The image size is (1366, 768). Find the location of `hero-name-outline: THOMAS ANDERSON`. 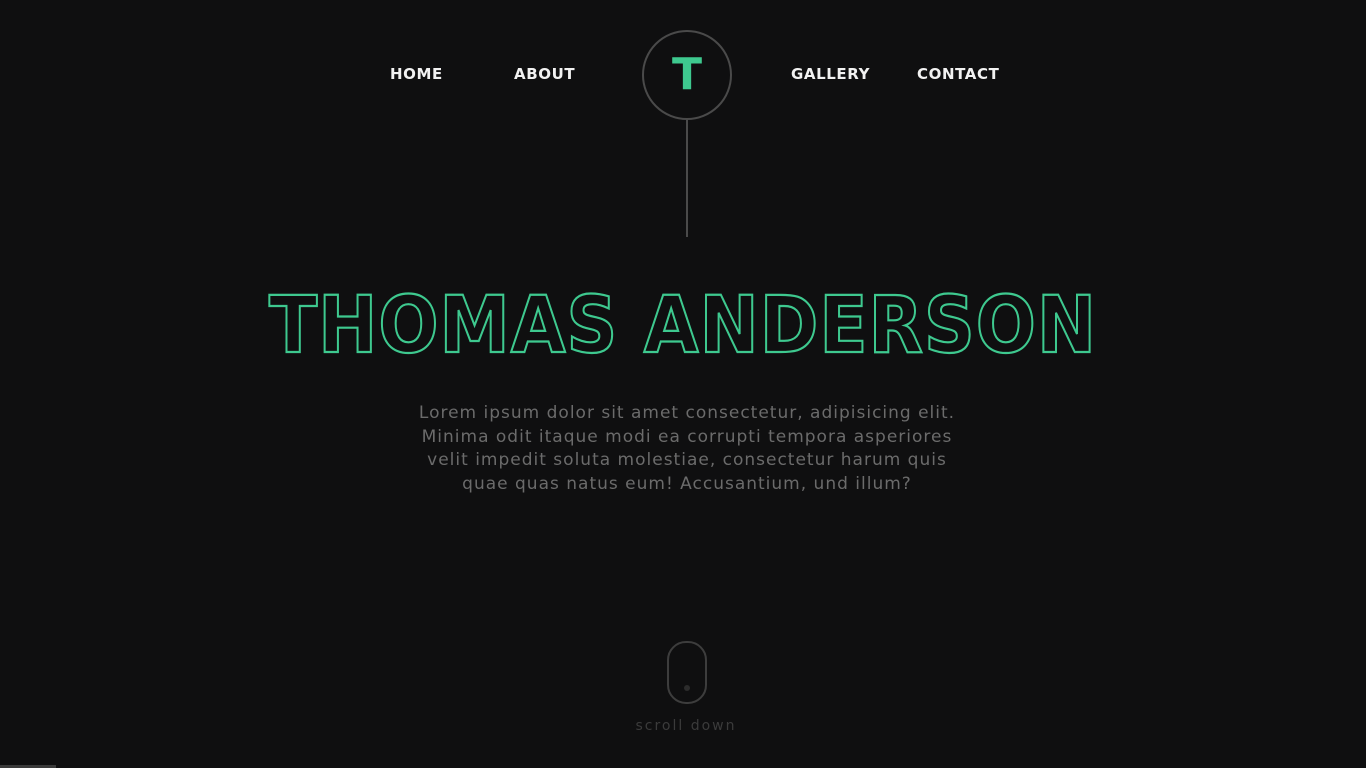

hero-name-outline: THOMAS ANDERSON is located at coordinates (682, 326).